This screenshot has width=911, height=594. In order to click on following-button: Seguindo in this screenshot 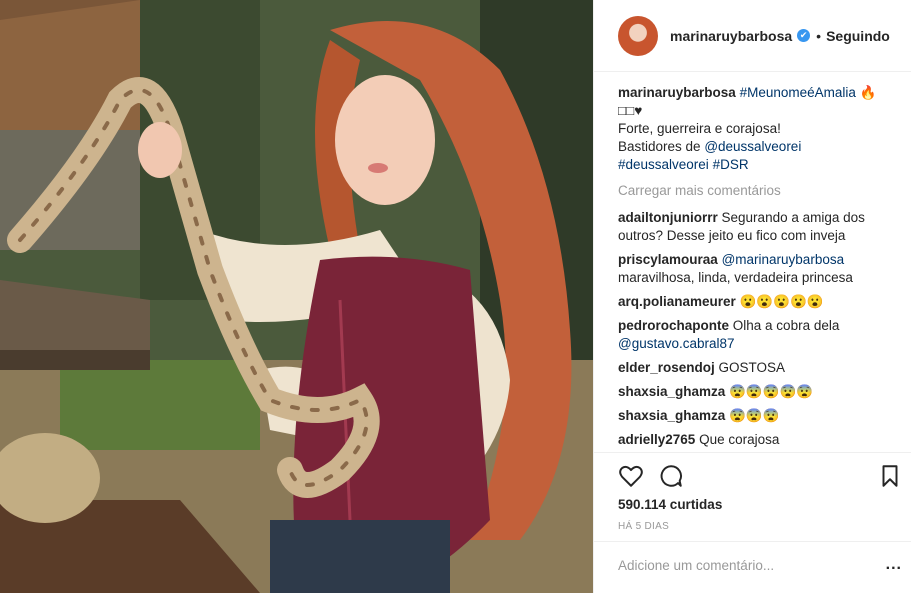, I will do `click(858, 36)`.